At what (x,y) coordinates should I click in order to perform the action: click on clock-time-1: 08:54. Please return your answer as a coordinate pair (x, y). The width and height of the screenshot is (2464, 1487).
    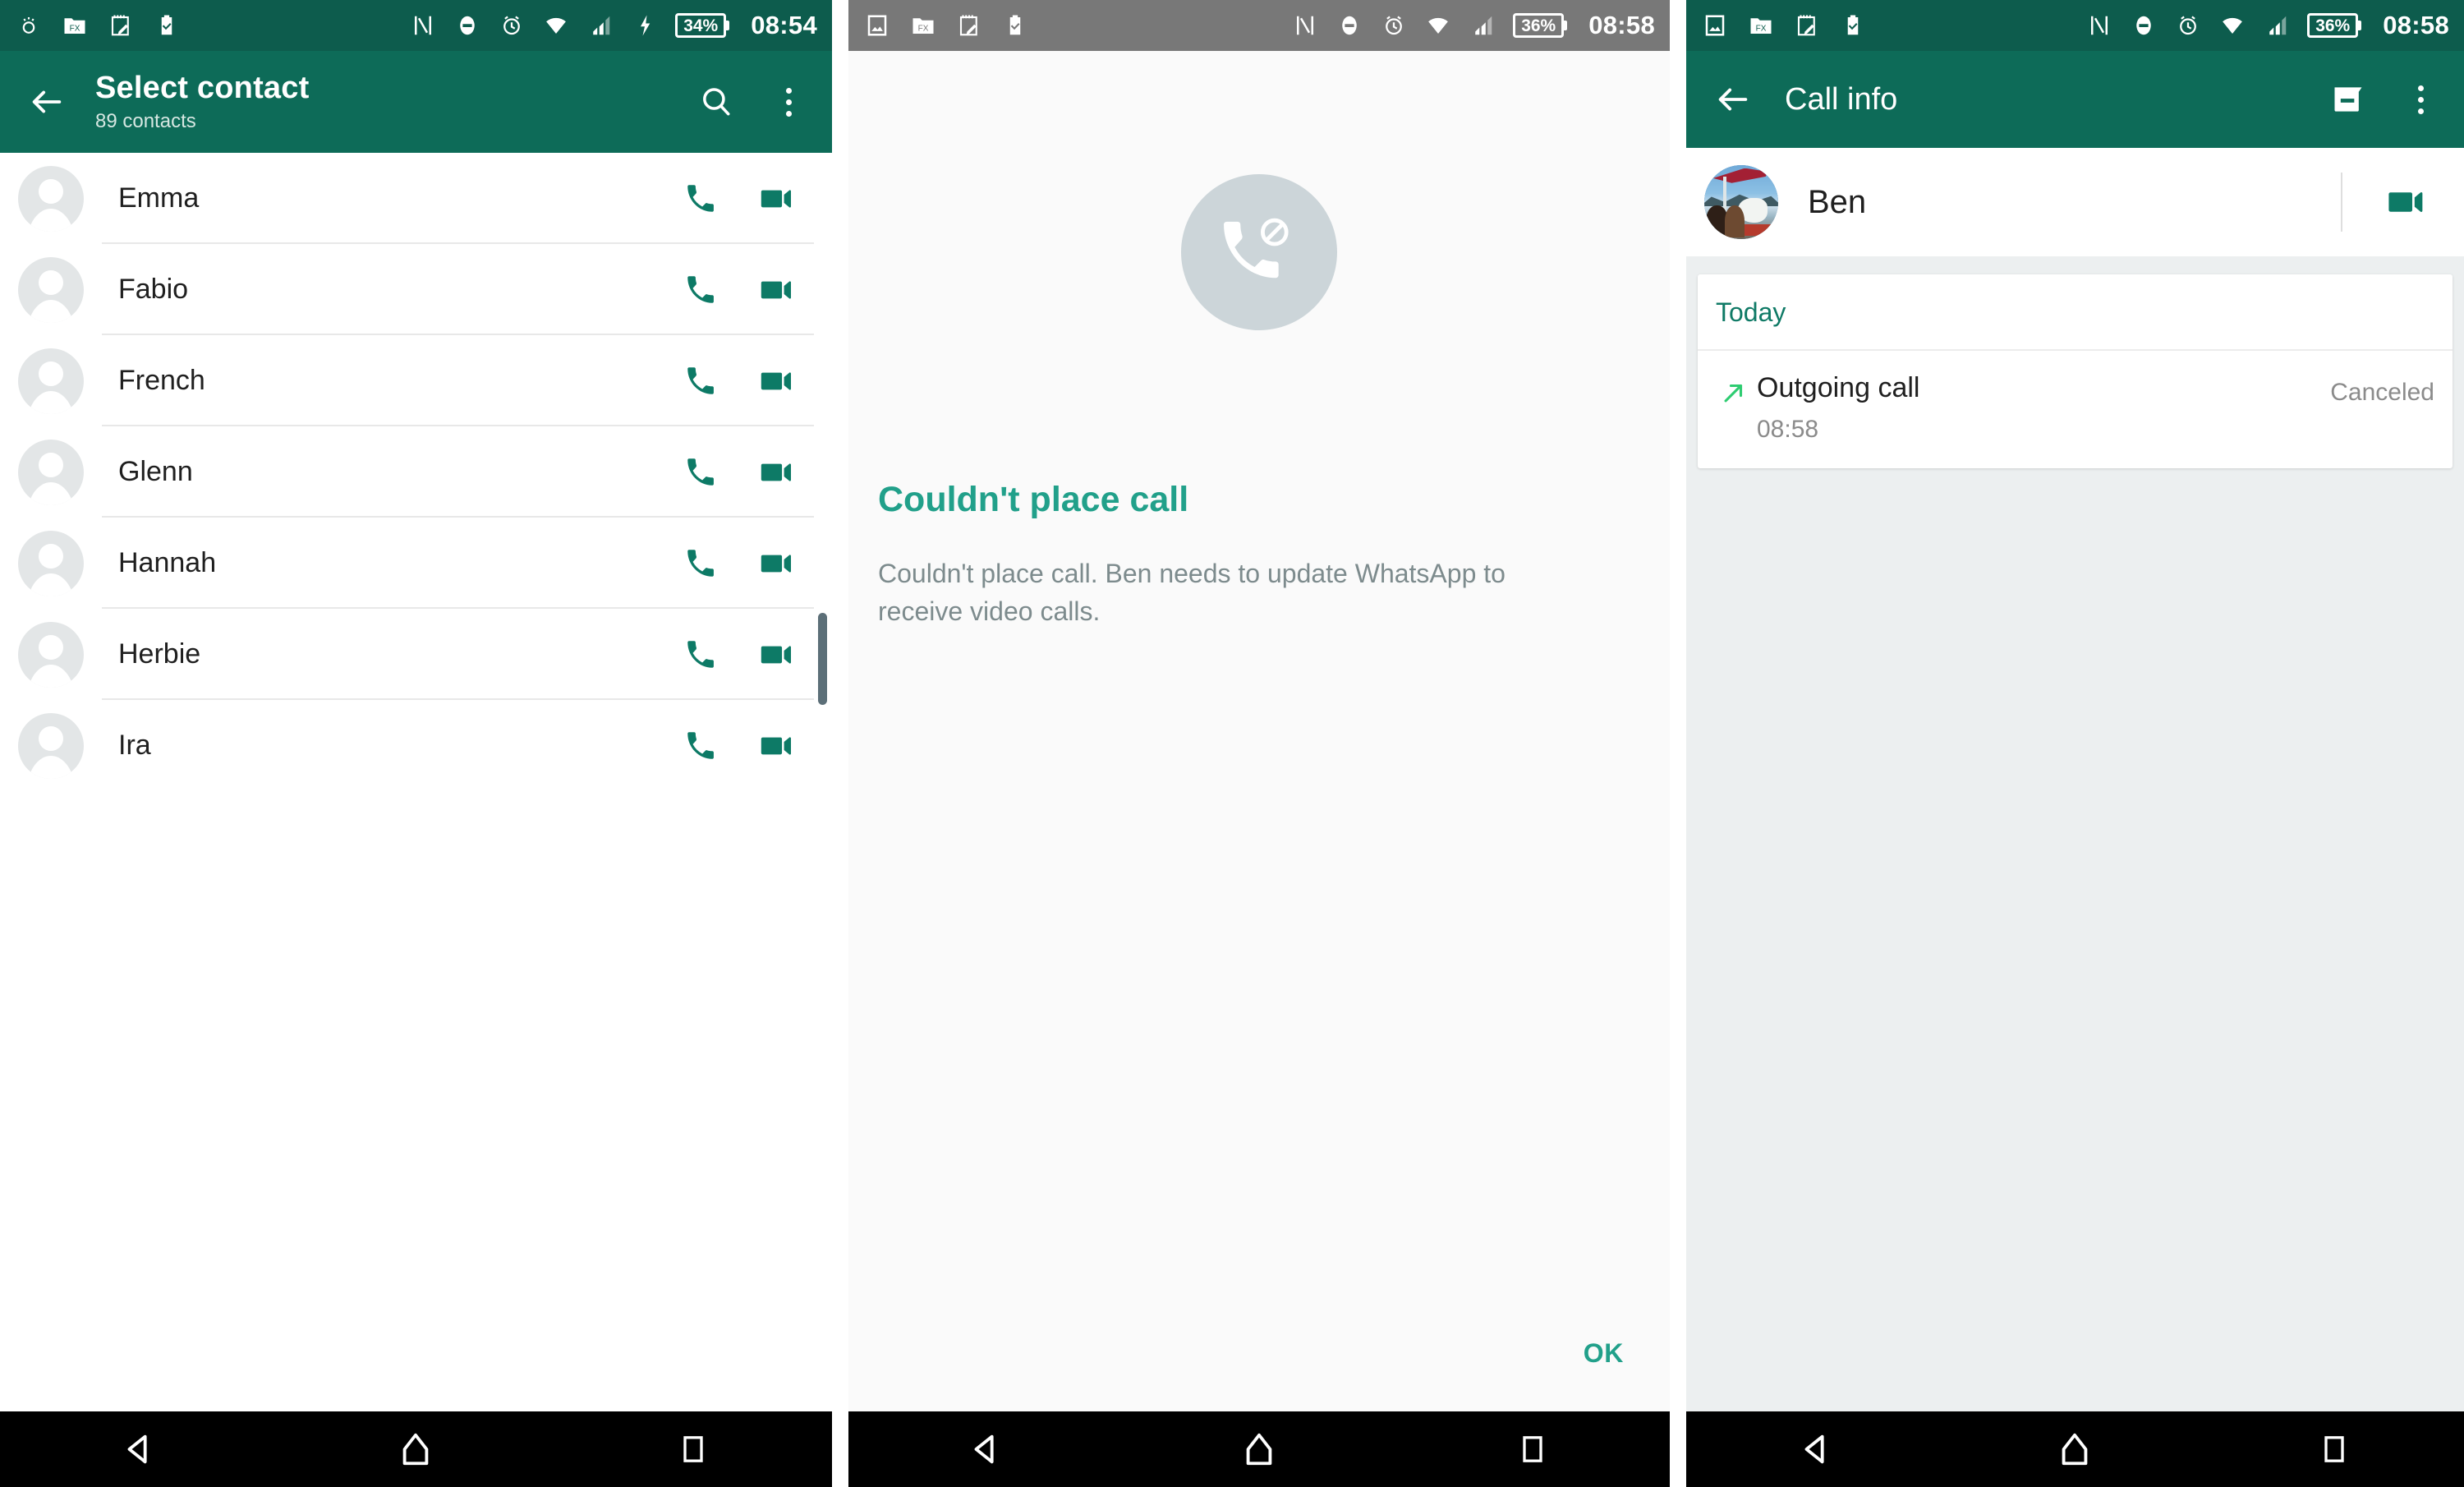
    Looking at the image, I should click on (784, 25).